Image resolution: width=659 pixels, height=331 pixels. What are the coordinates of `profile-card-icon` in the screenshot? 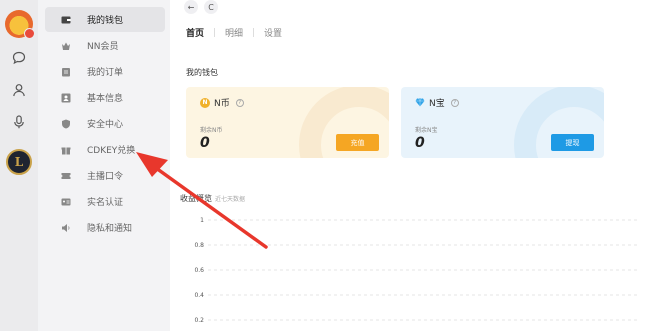 It's located at (66, 98).